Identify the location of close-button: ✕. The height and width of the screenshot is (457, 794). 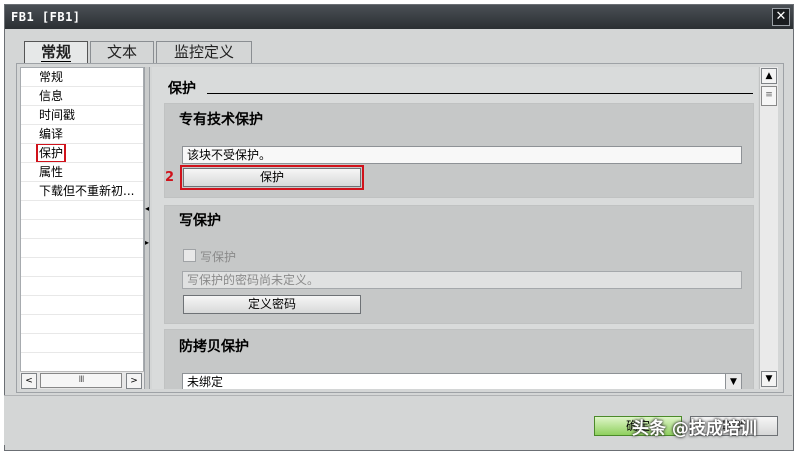
(781, 17).